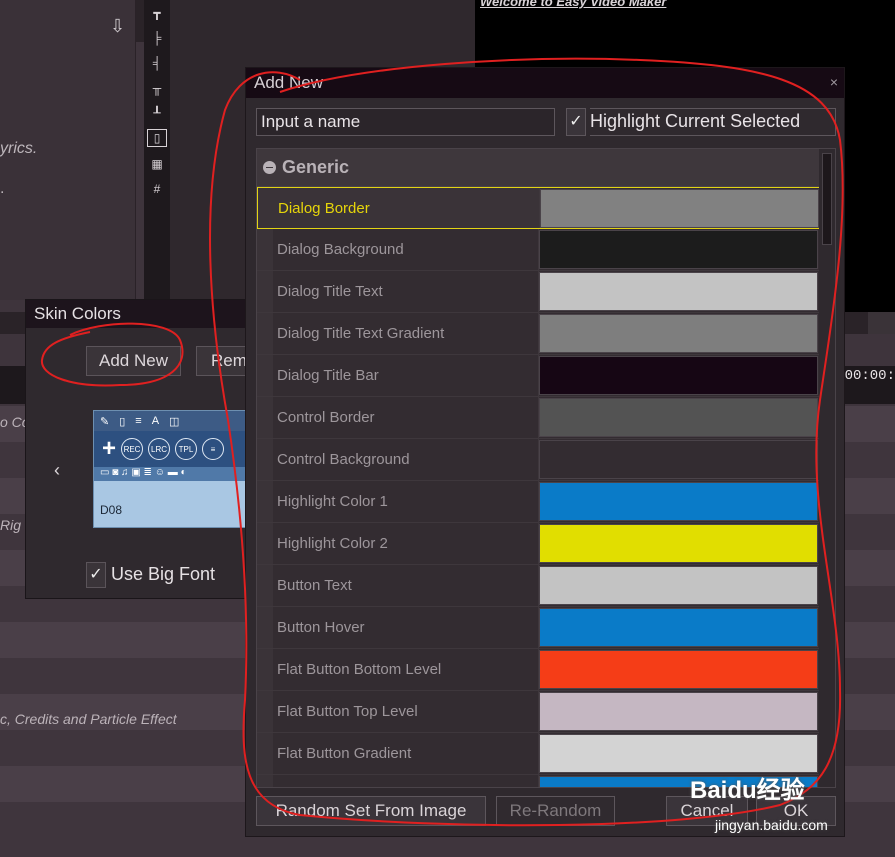  Describe the element at coordinates (122, 421) in the screenshot. I see `pen-icon: ▯` at that location.